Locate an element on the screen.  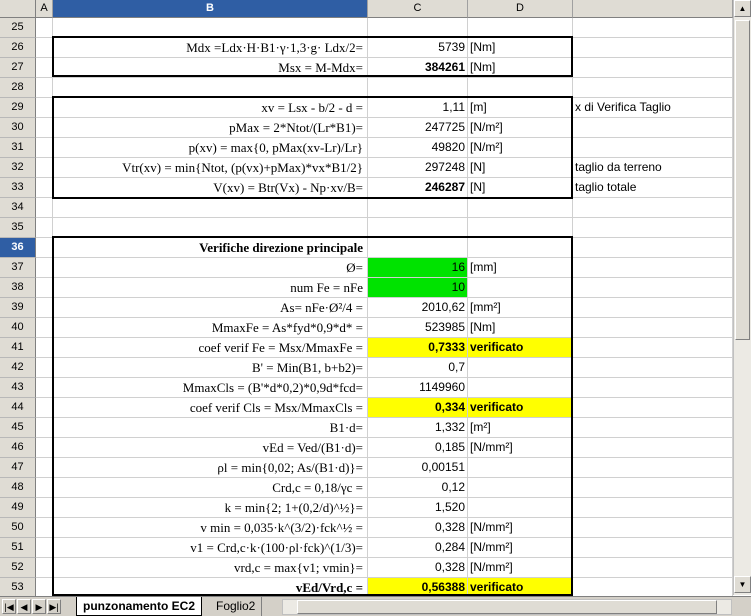
prev-sheet-icon: ◀ is located at coordinates (24, 606).